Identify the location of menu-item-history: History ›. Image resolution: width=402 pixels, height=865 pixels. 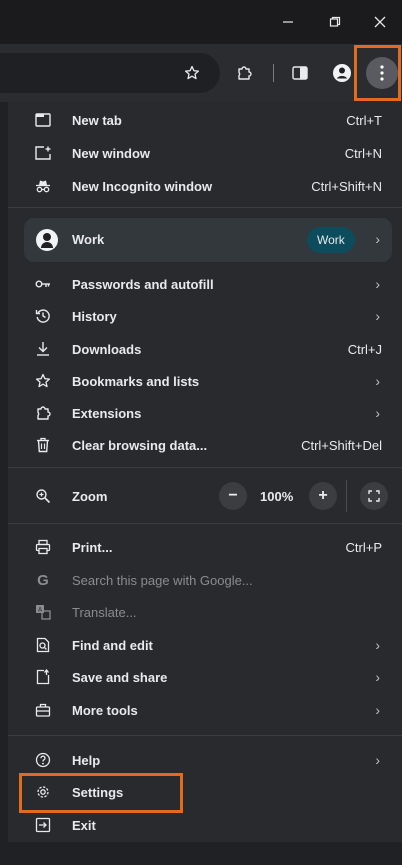
(201, 316).